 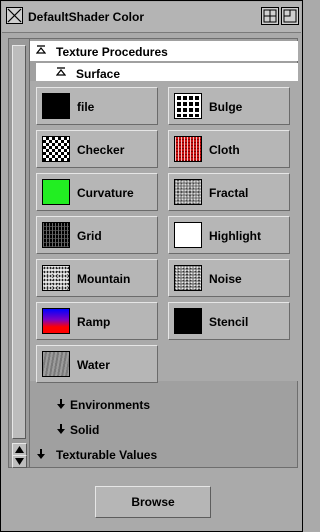 I want to click on texturable-values-label: Texturable Values, so click(x=107, y=455).